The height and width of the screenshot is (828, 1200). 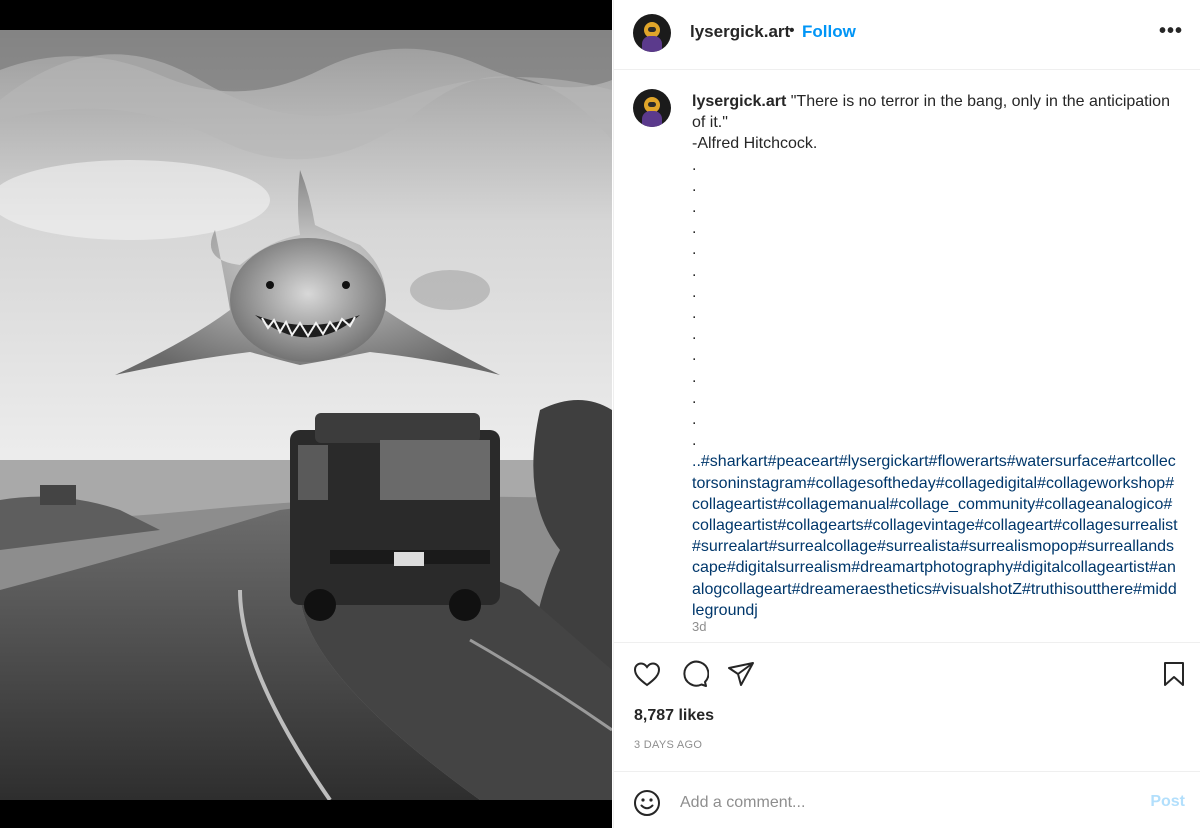 I want to click on smiley-icon, so click(x=647, y=803).